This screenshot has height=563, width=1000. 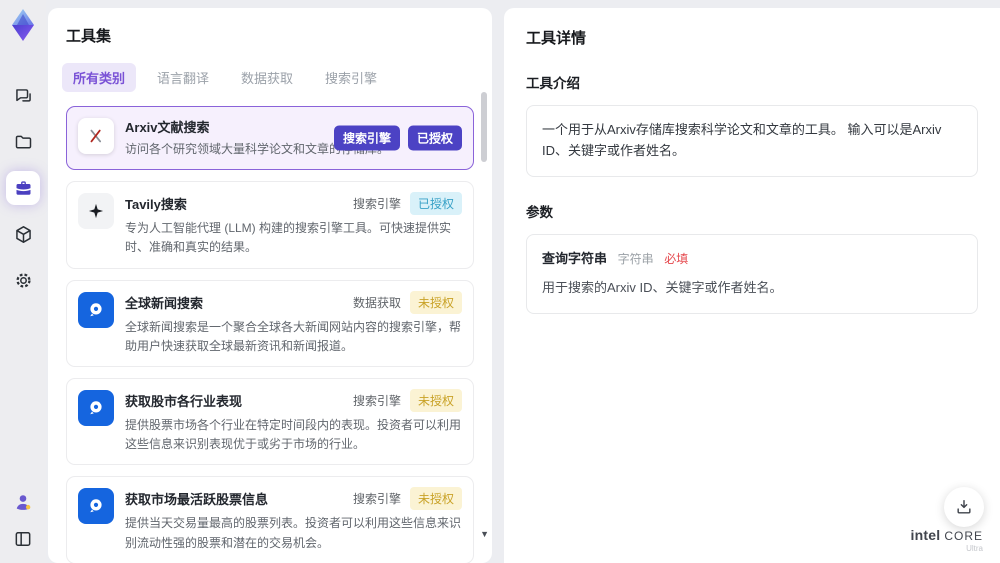 What do you see at coordinates (964, 507) in the screenshot?
I see `download-button` at bounding box center [964, 507].